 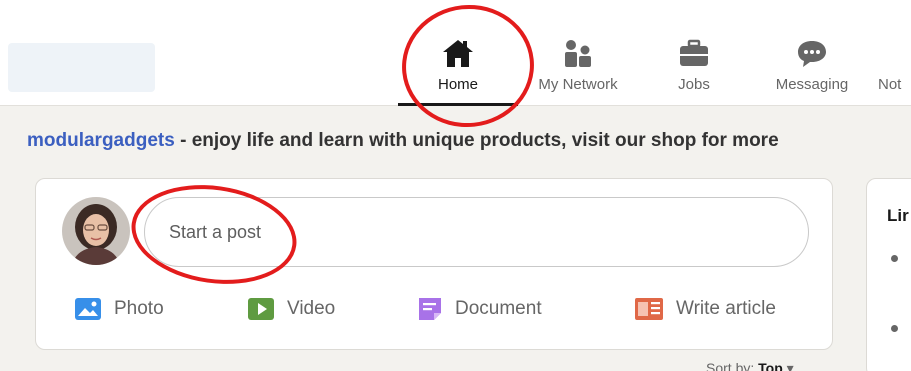 What do you see at coordinates (430, 309) in the screenshot?
I see `document-icon` at bounding box center [430, 309].